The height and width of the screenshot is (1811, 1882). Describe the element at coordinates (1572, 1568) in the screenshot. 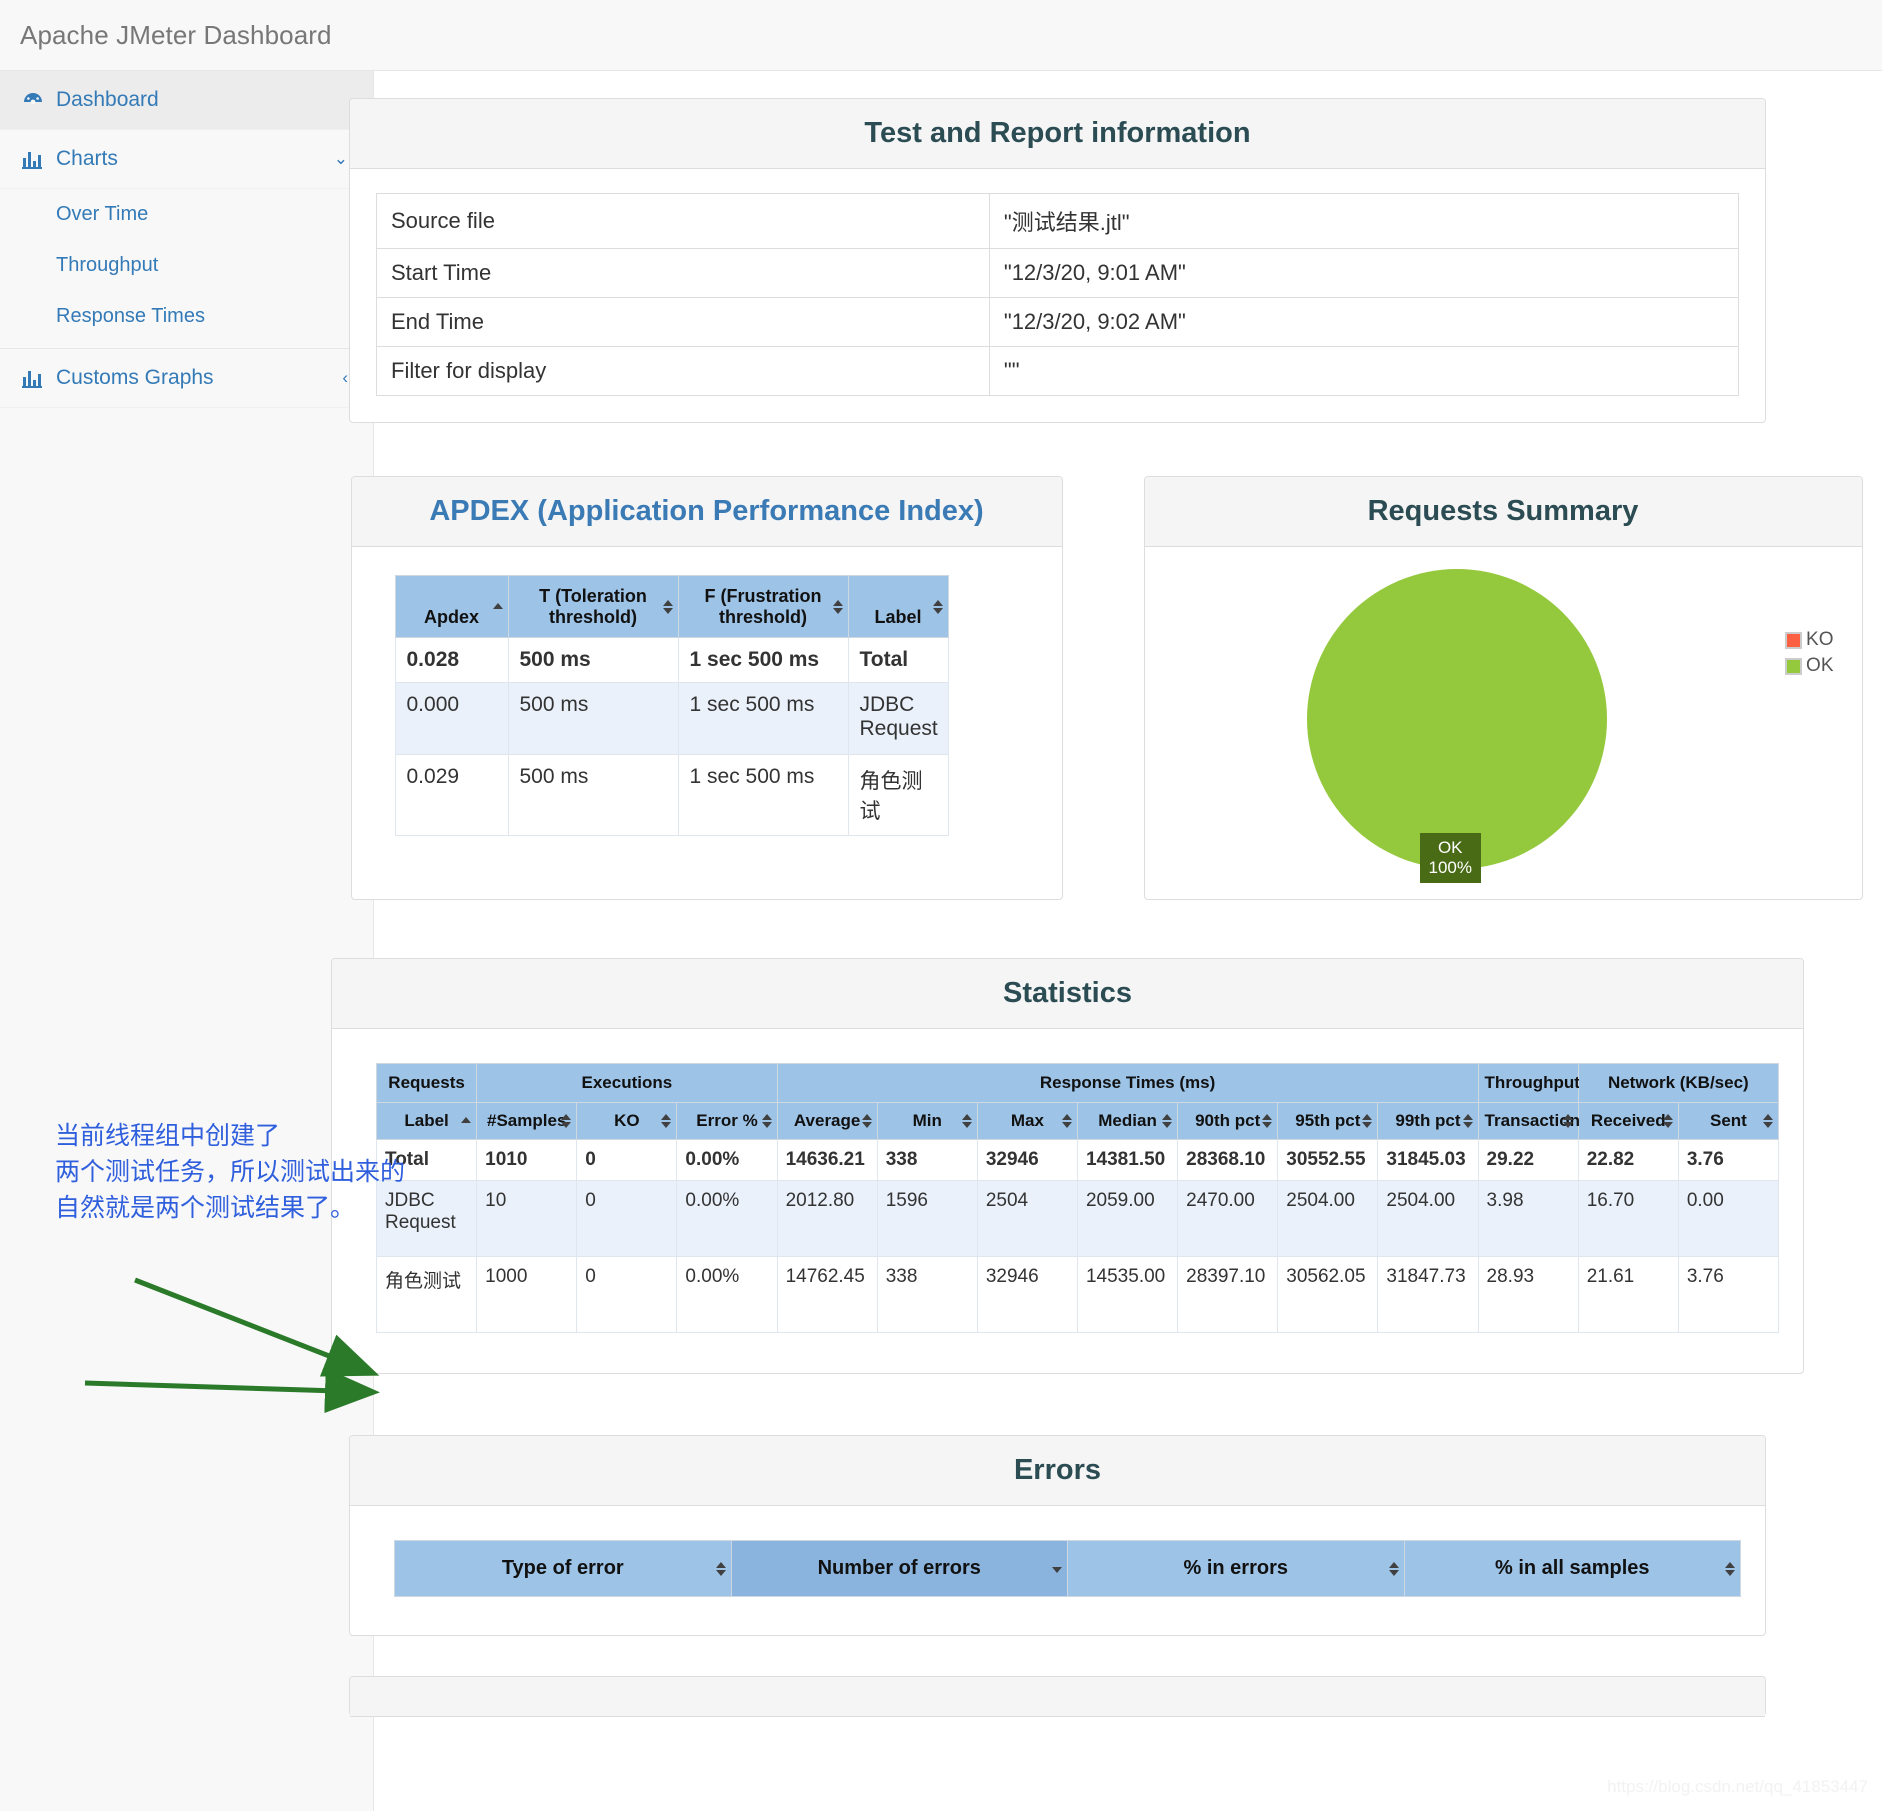

I see `errors-col-pct-all: % in all samples` at that location.